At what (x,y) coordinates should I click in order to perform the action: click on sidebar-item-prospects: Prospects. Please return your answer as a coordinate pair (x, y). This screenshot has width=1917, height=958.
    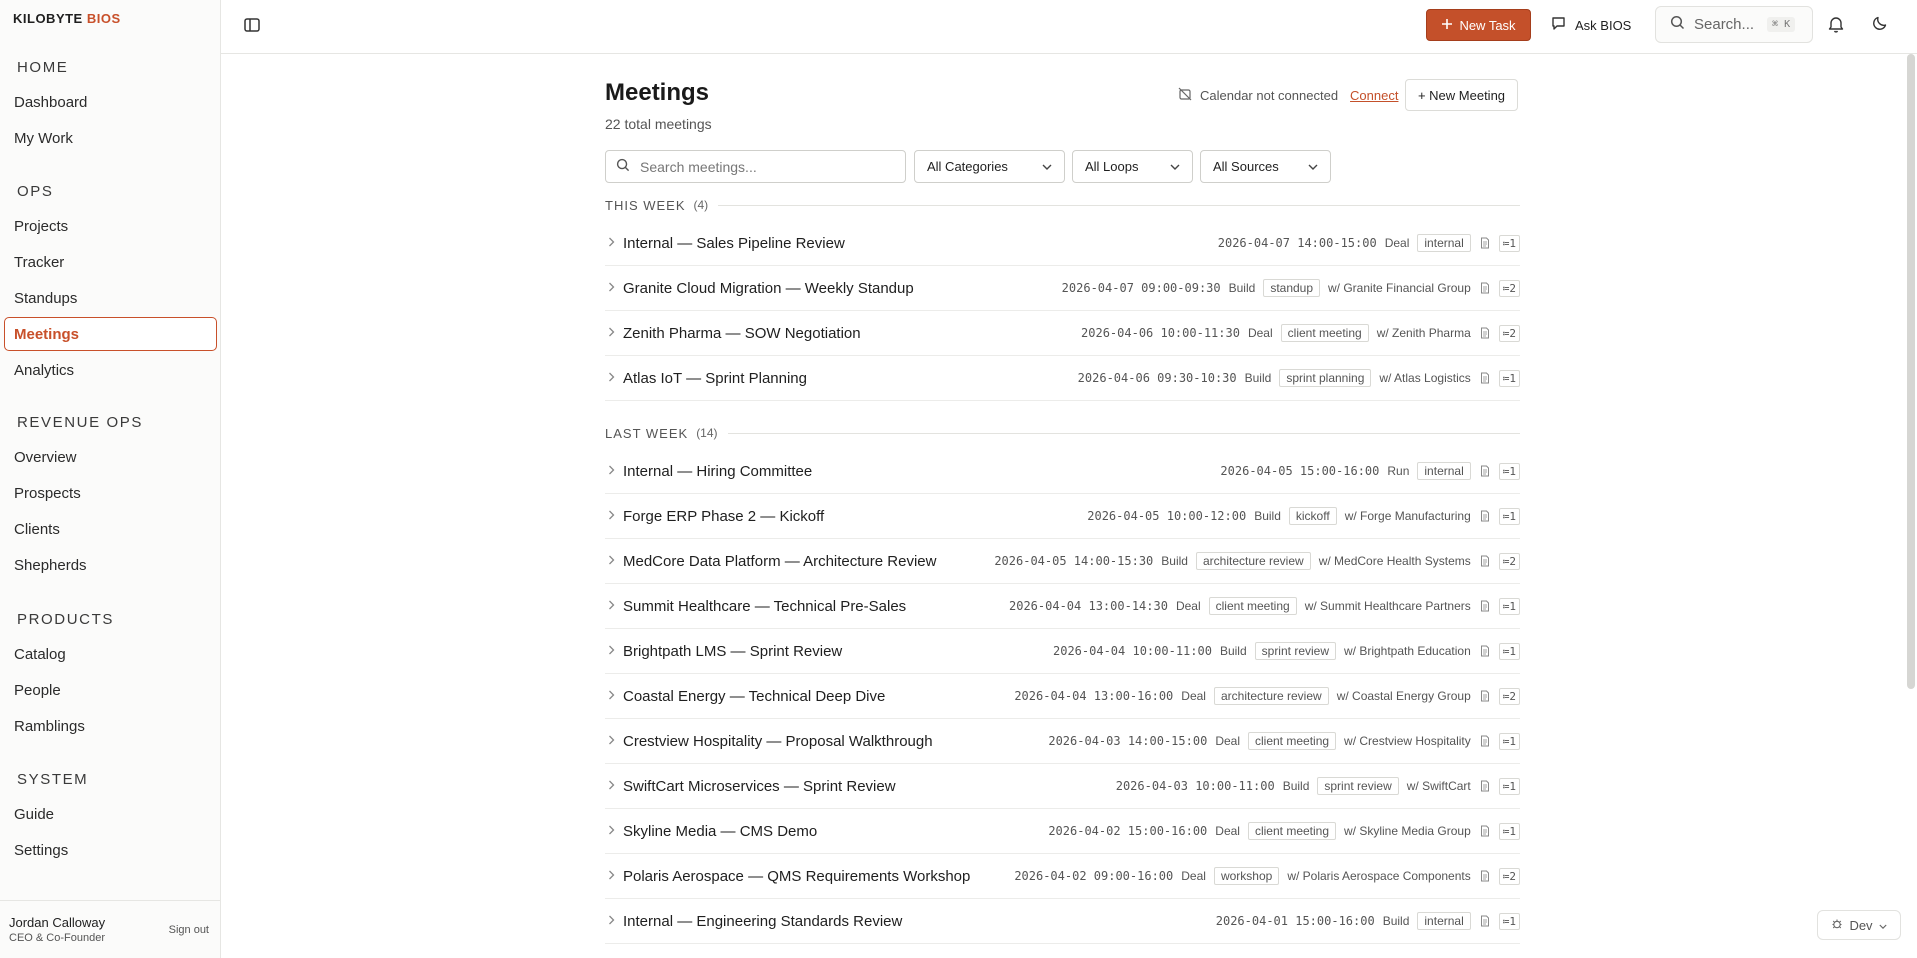
    Looking at the image, I should click on (110, 493).